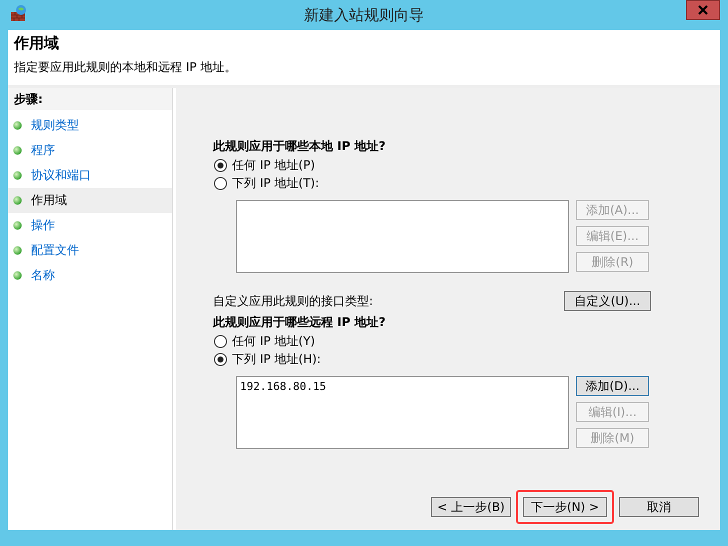  Describe the element at coordinates (19, 13) in the screenshot. I see `firewall-icon` at that location.